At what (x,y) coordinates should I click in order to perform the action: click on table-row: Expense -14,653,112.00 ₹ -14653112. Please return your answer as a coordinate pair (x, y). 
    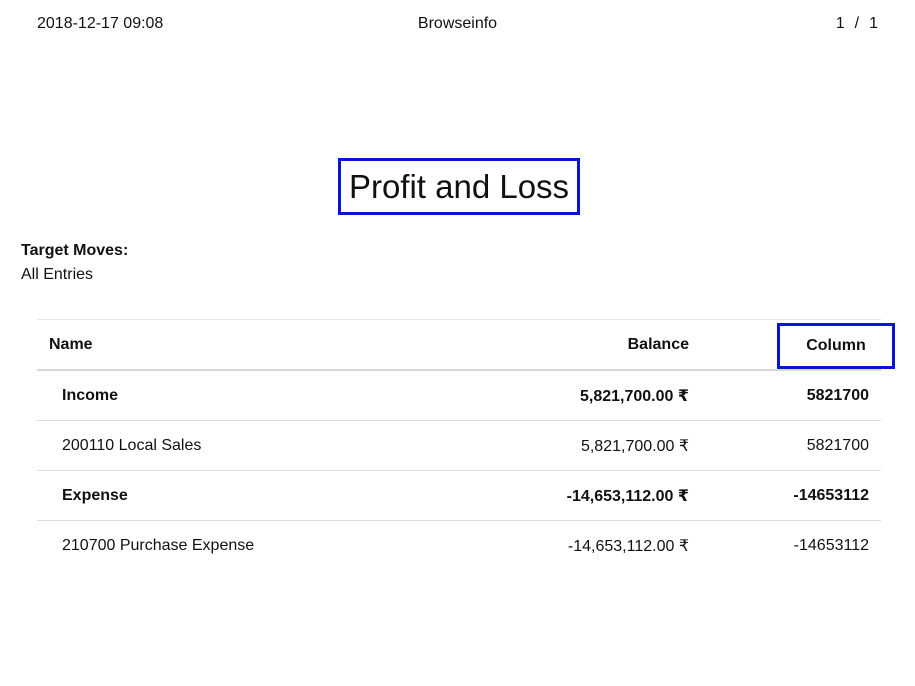
    Looking at the image, I should click on (459, 496).